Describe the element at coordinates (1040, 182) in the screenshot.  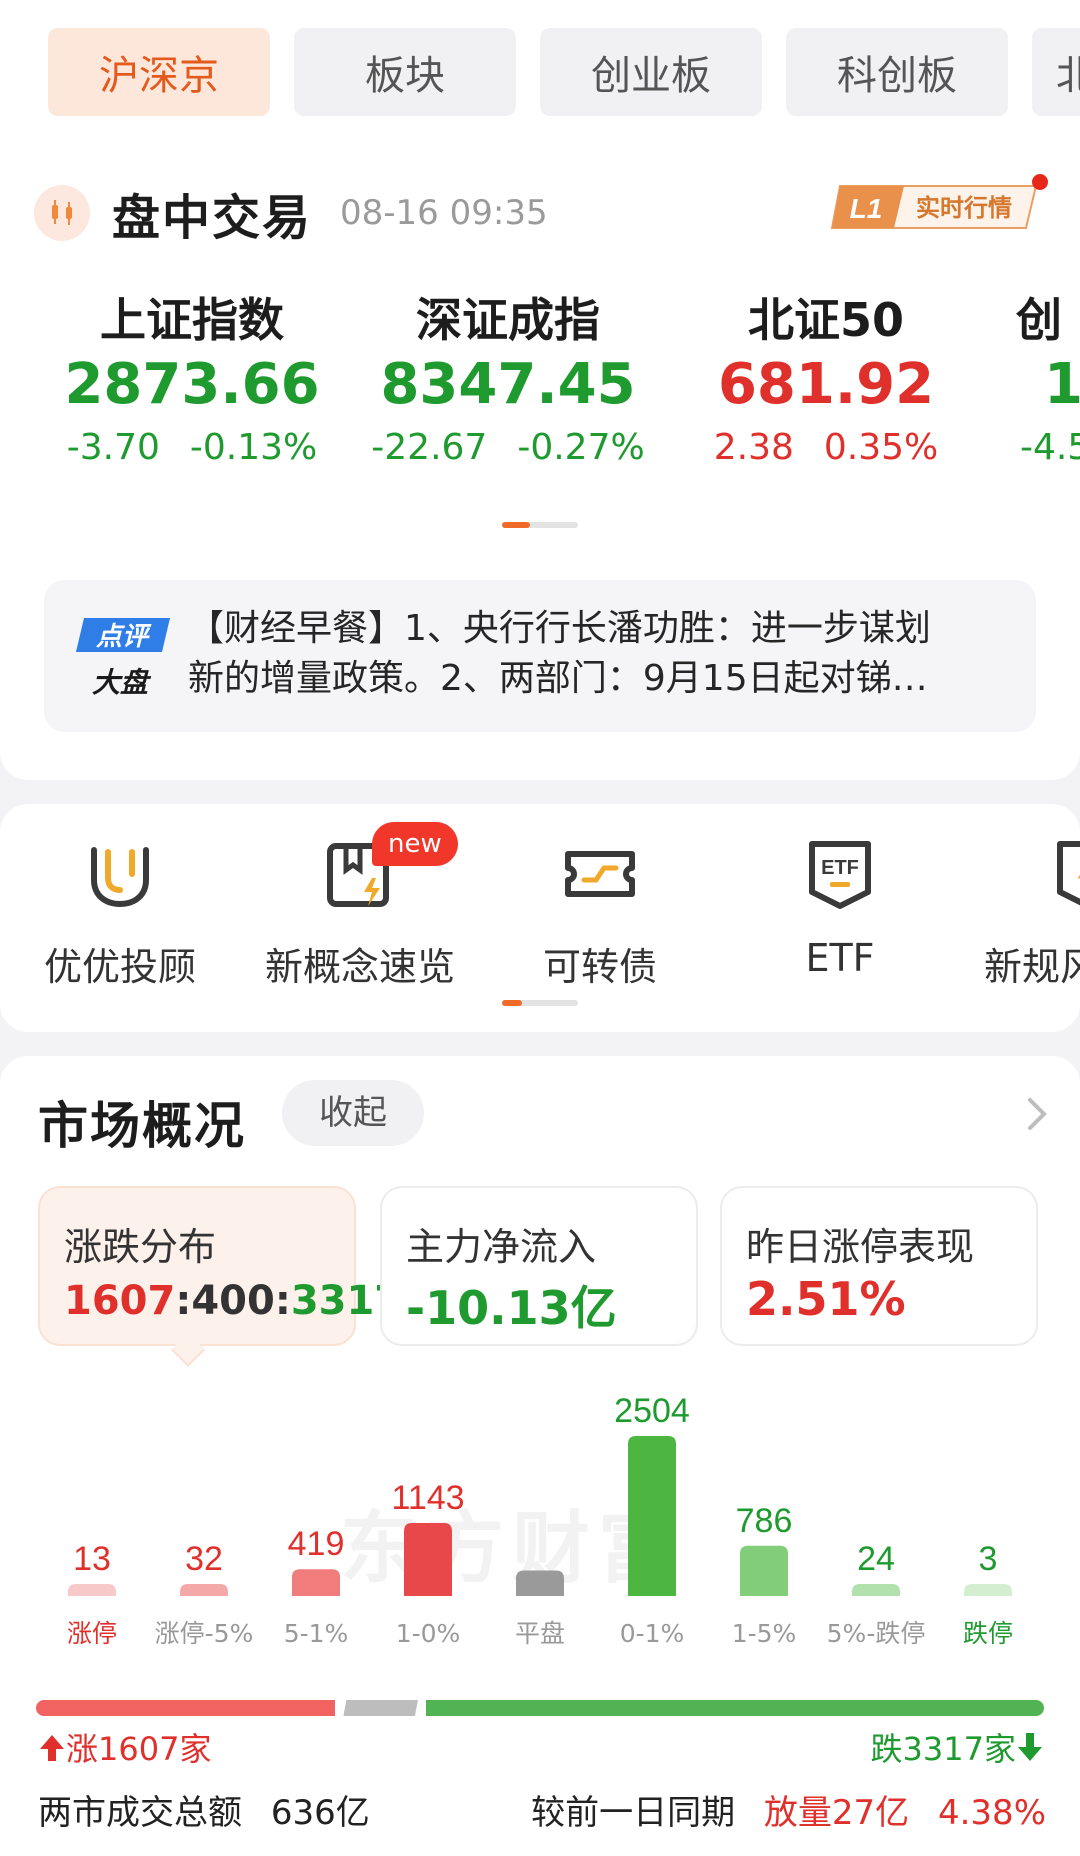
I see `notification-dot` at that location.